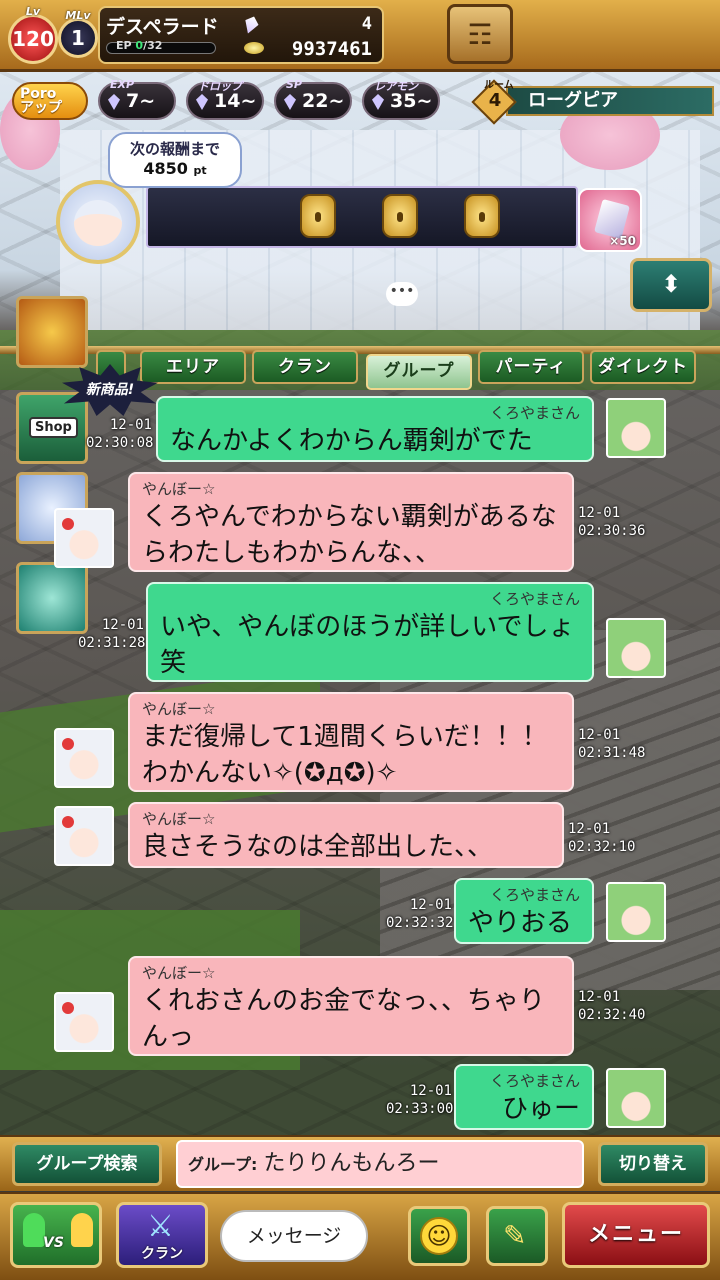  What do you see at coordinates (122, 84) in the screenshot?
I see `exp-boost-label: EXP` at bounding box center [122, 84].